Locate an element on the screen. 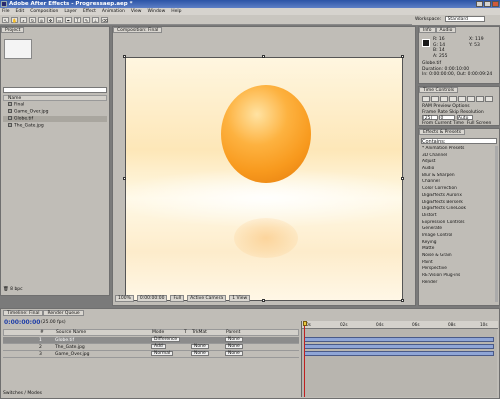  clone-stamp-tool-icon: ⊥ is located at coordinates (95, 20).